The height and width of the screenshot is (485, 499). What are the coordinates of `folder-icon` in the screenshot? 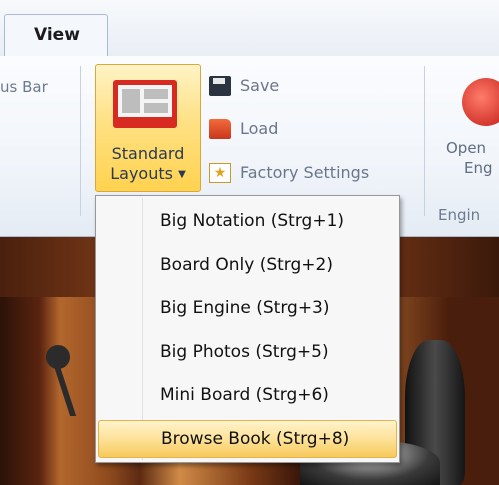 It's located at (220, 129).